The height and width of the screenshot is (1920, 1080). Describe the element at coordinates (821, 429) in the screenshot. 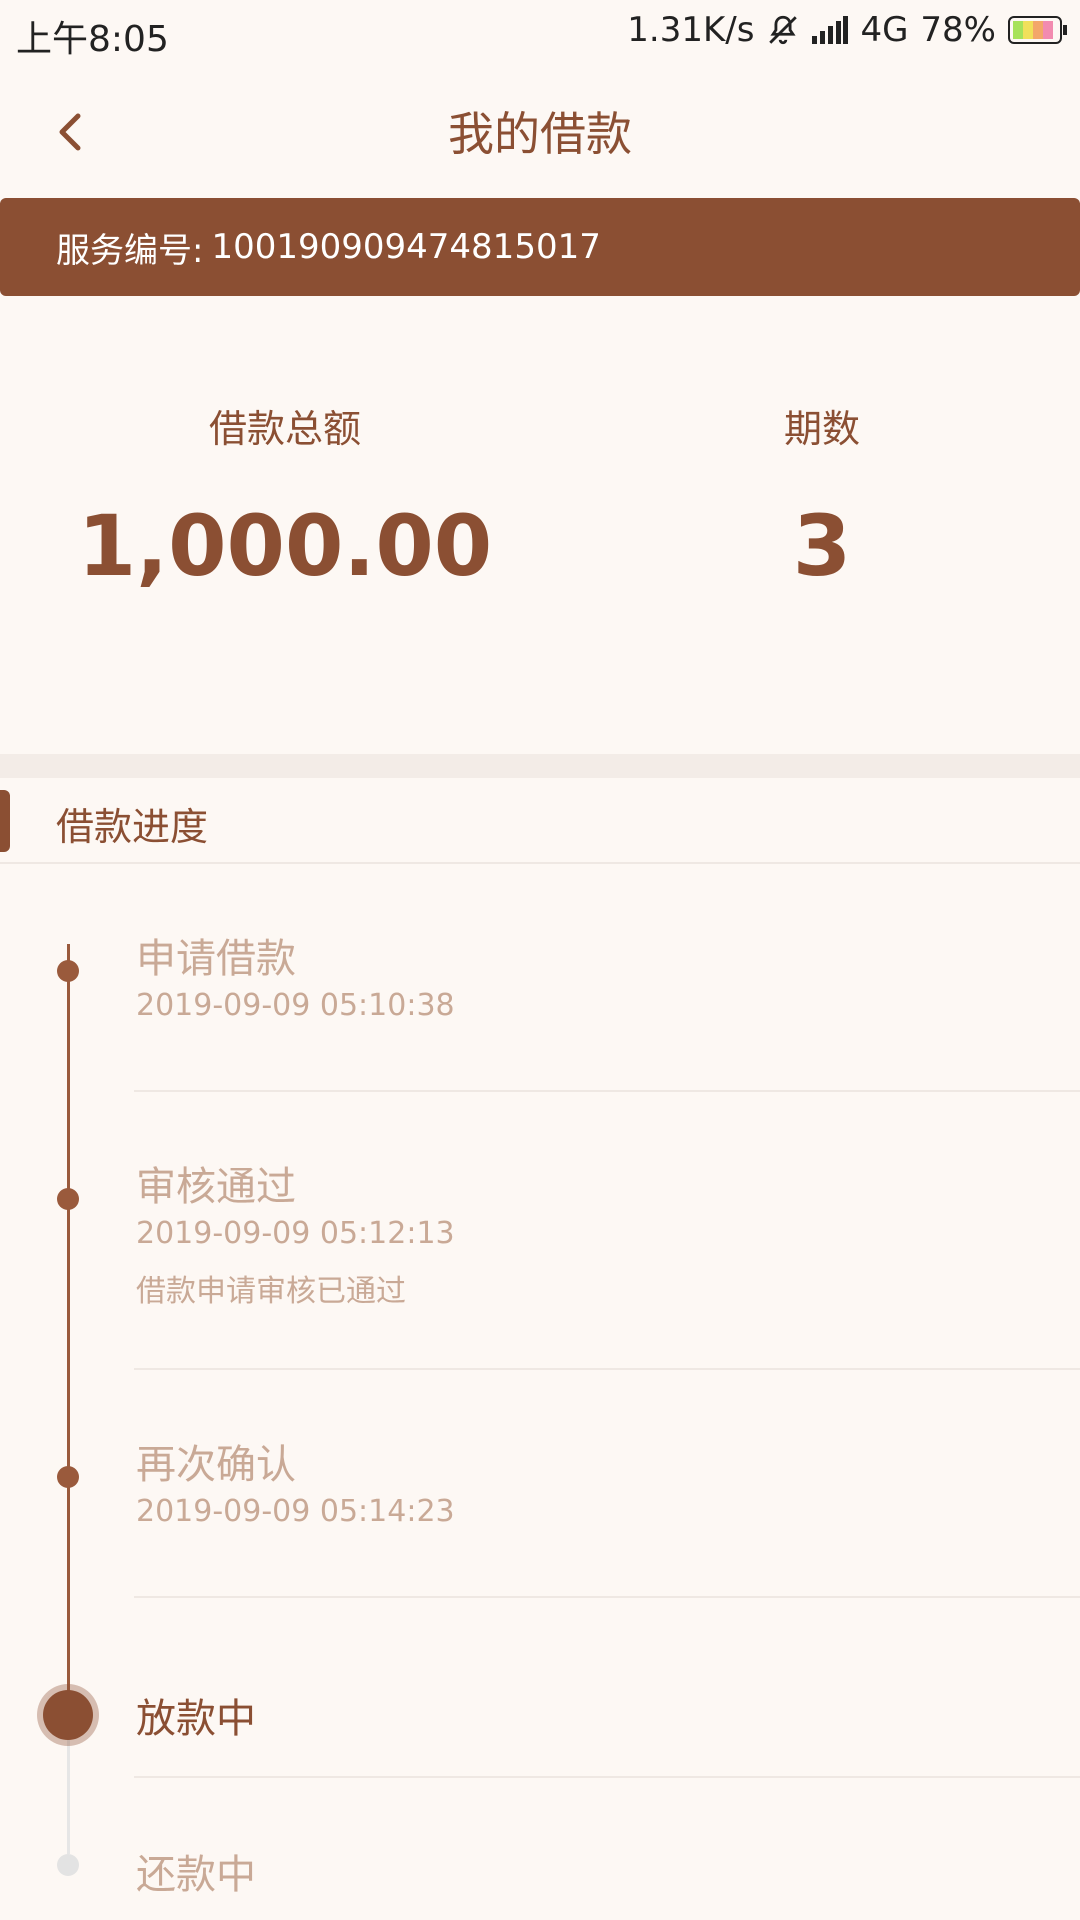

I see `loan-periods-label: 期数` at that location.